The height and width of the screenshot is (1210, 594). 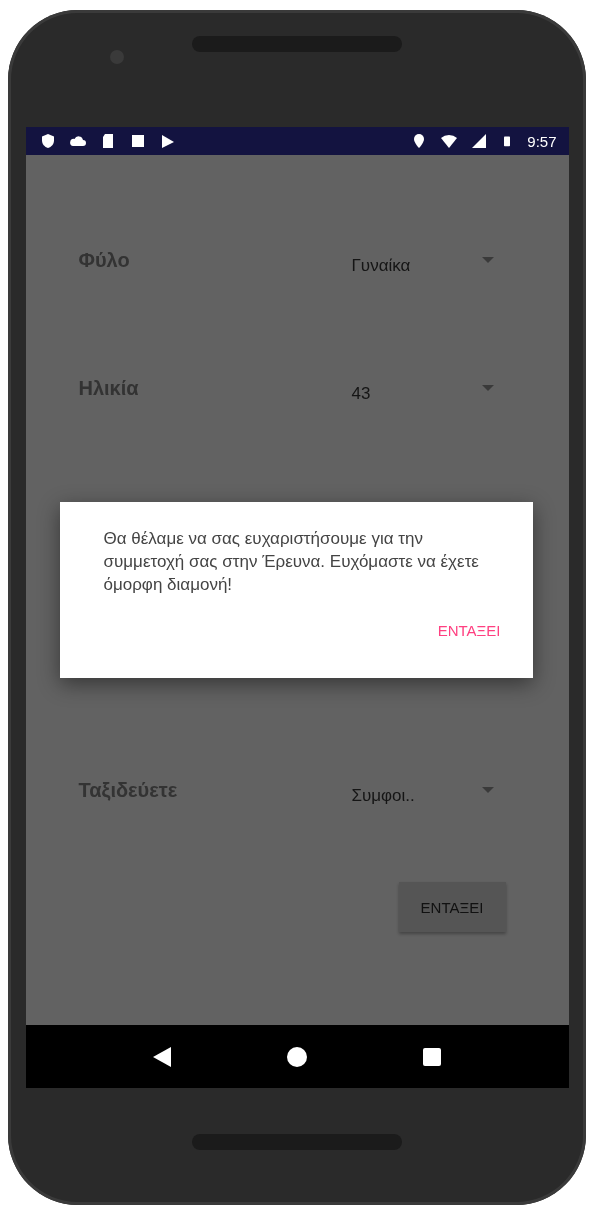 I want to click on signal-icon, so click(x=479, y=141).